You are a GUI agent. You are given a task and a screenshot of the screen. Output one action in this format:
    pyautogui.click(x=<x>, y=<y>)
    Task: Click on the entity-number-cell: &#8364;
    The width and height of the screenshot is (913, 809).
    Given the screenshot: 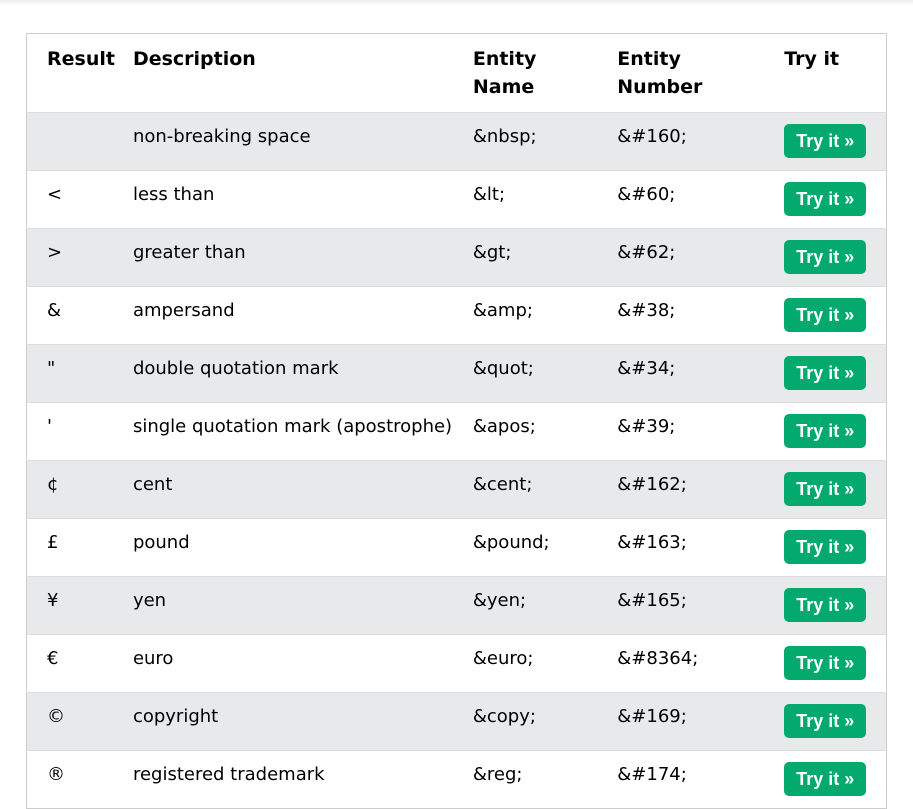 What is the action you would take?
    pyautogui.click(x=693, y=663)
    